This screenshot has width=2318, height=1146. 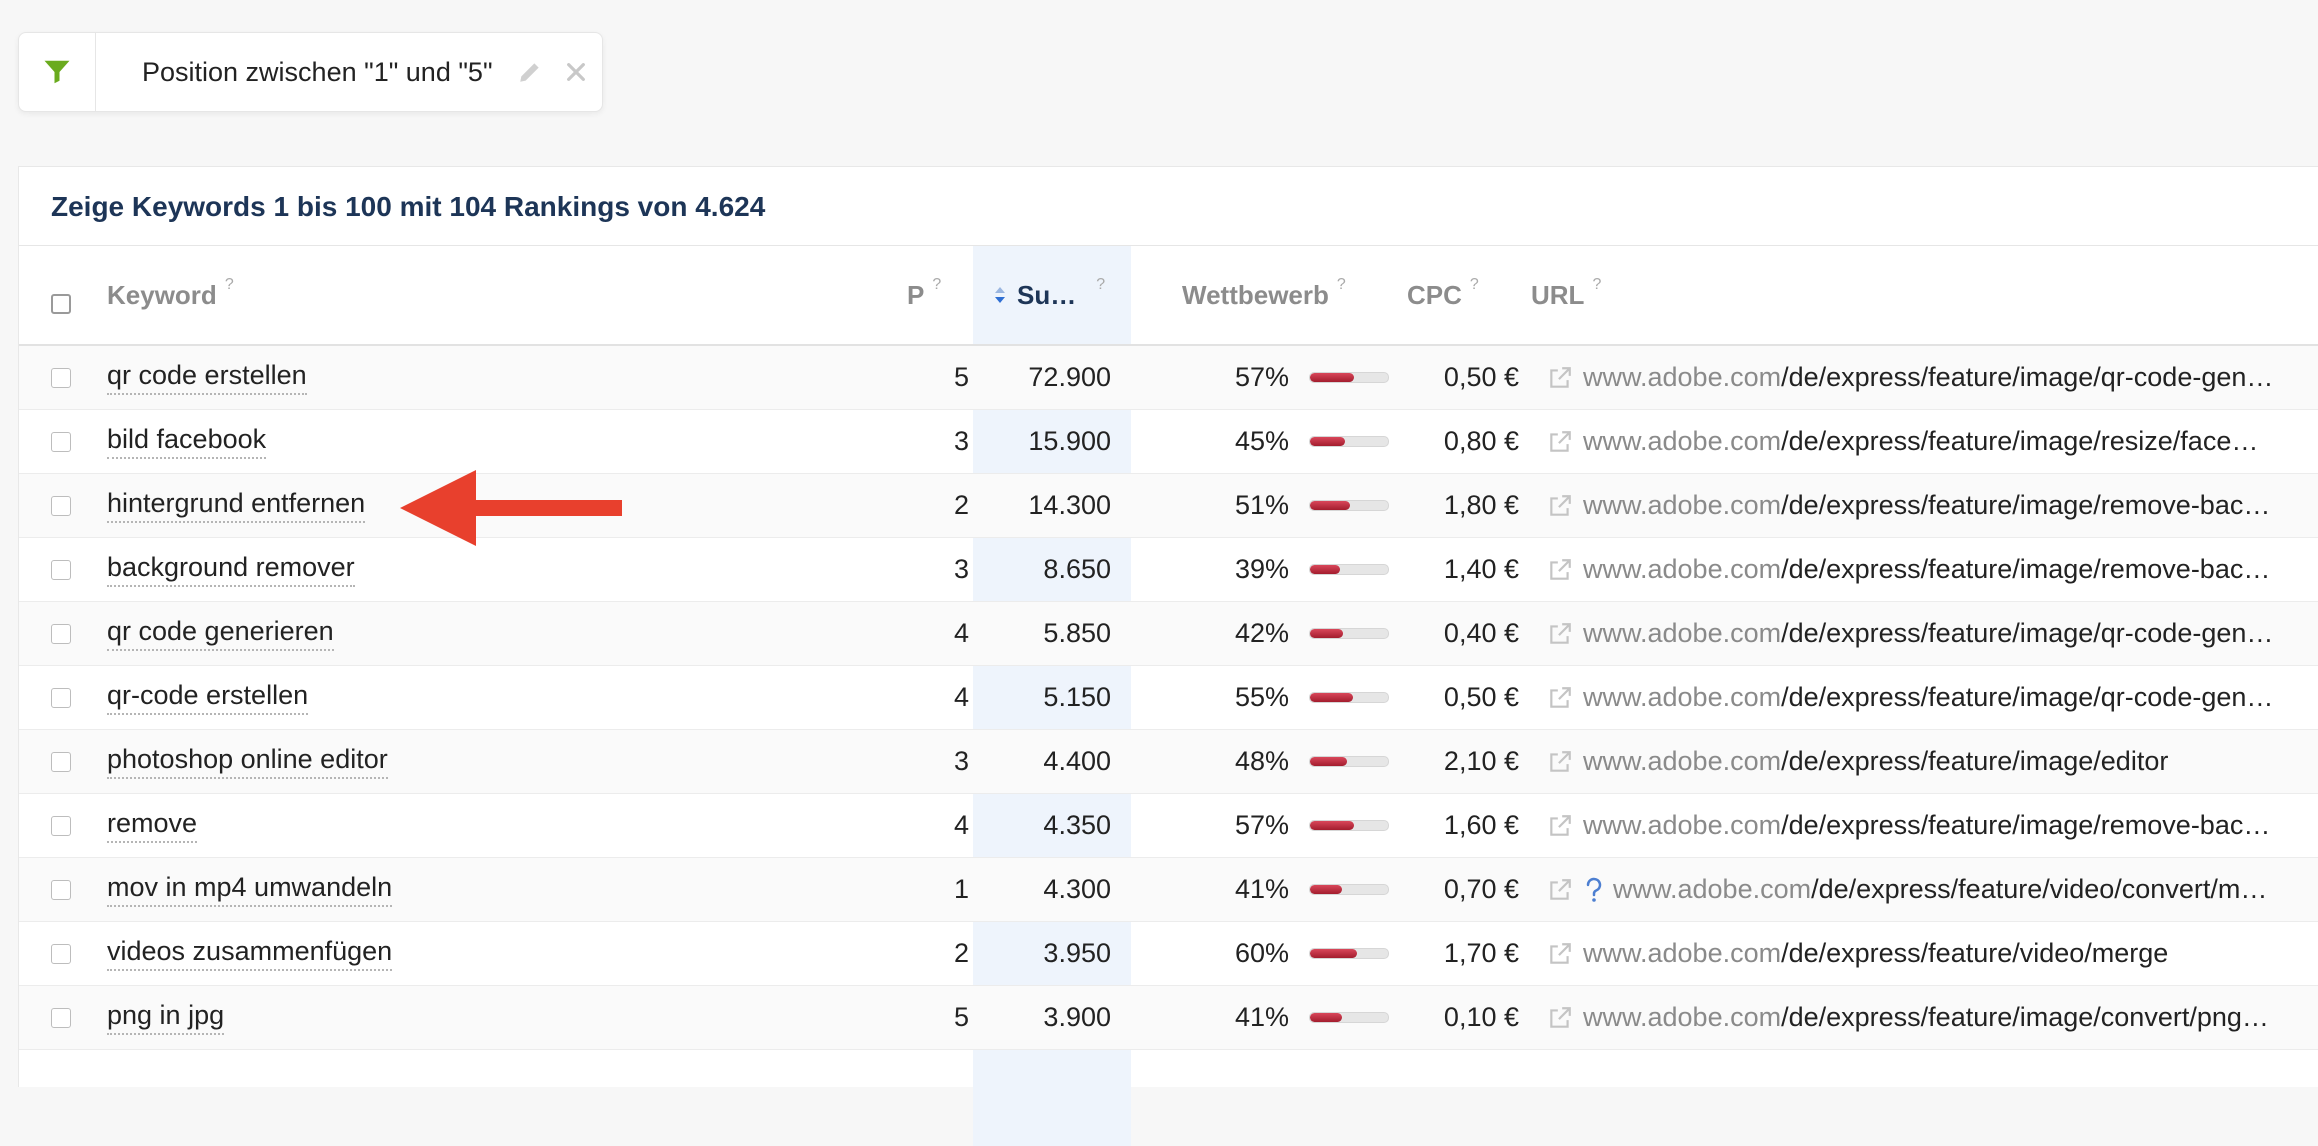 What do you see at coordinates (1481, 505) in the screenshot?
I see `cpc-cell: 1,80 €` at bounding box center [1481, 505].